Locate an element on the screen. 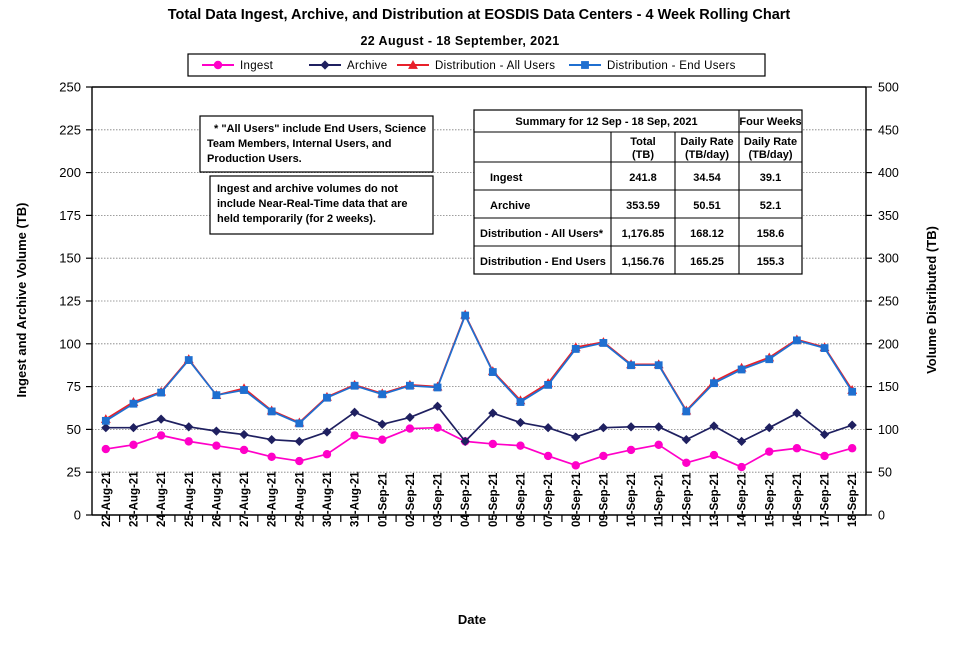 The width and height of the screenshot is (955, 649). summary-table-cell: 34.54 is located at coordinates (707, 178).